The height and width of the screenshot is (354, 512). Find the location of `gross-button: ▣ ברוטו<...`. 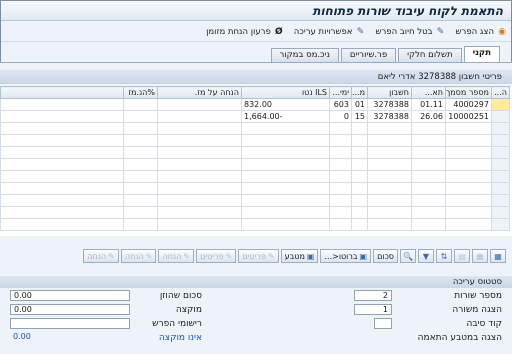

gross-button: ▣ ברוטו<... is located at coordinates (346, 256).